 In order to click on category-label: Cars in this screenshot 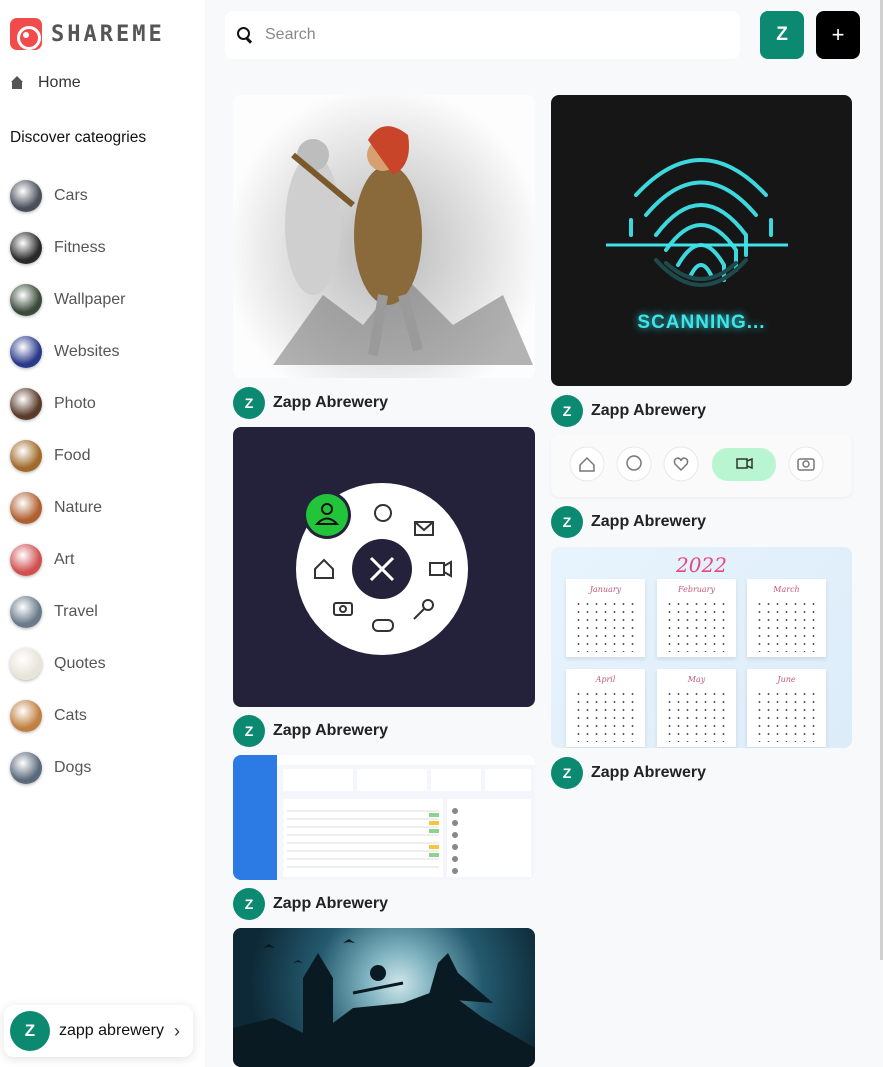, I will do `click(71, 195)`.